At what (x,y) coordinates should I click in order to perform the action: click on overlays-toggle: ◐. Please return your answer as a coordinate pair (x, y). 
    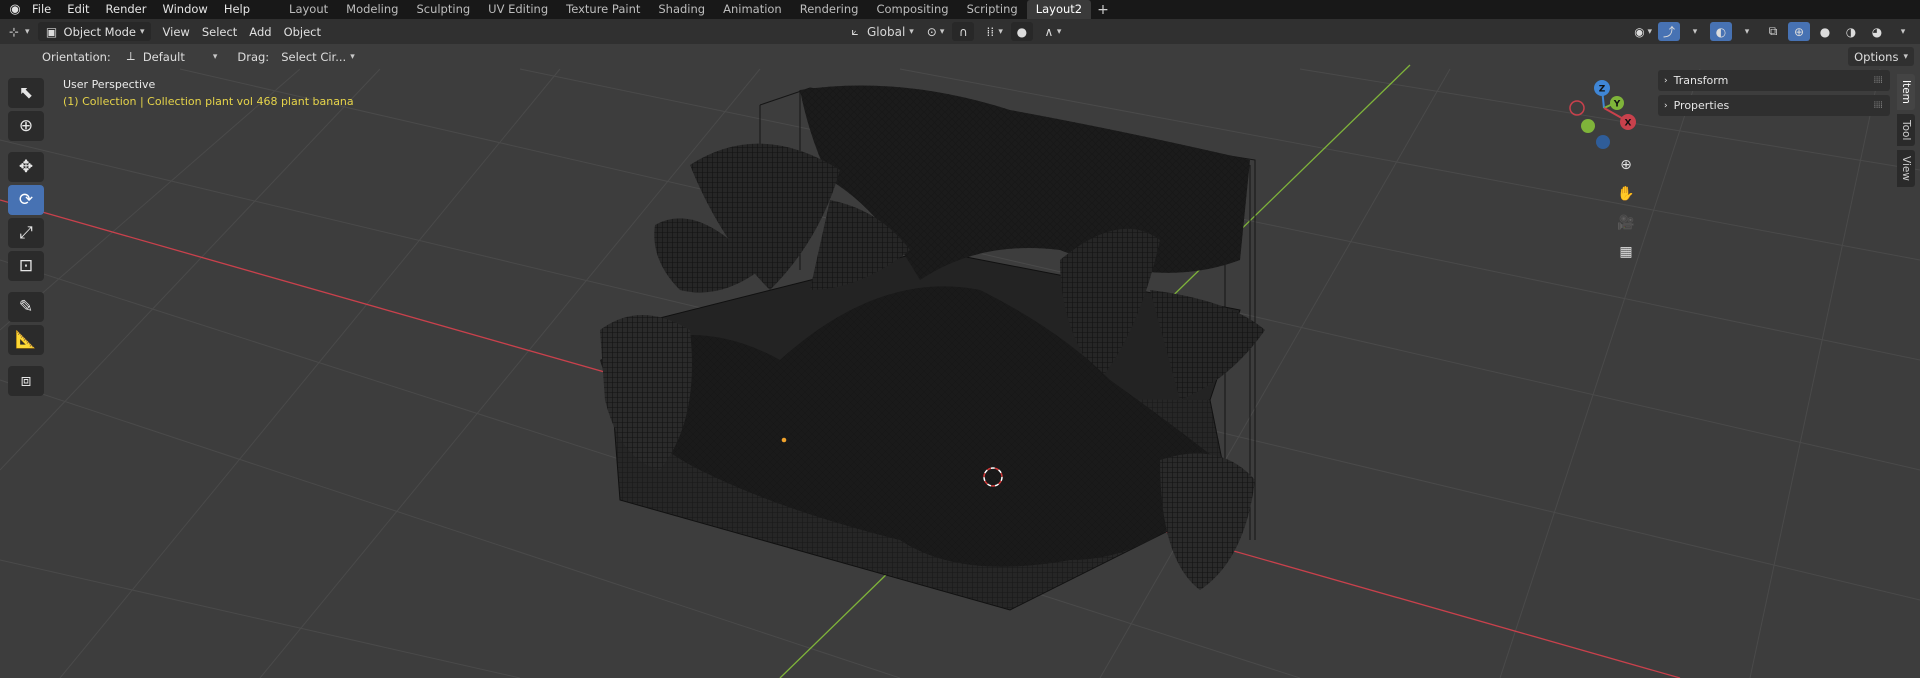
    Looking at the image, I should click on (1721, 31).